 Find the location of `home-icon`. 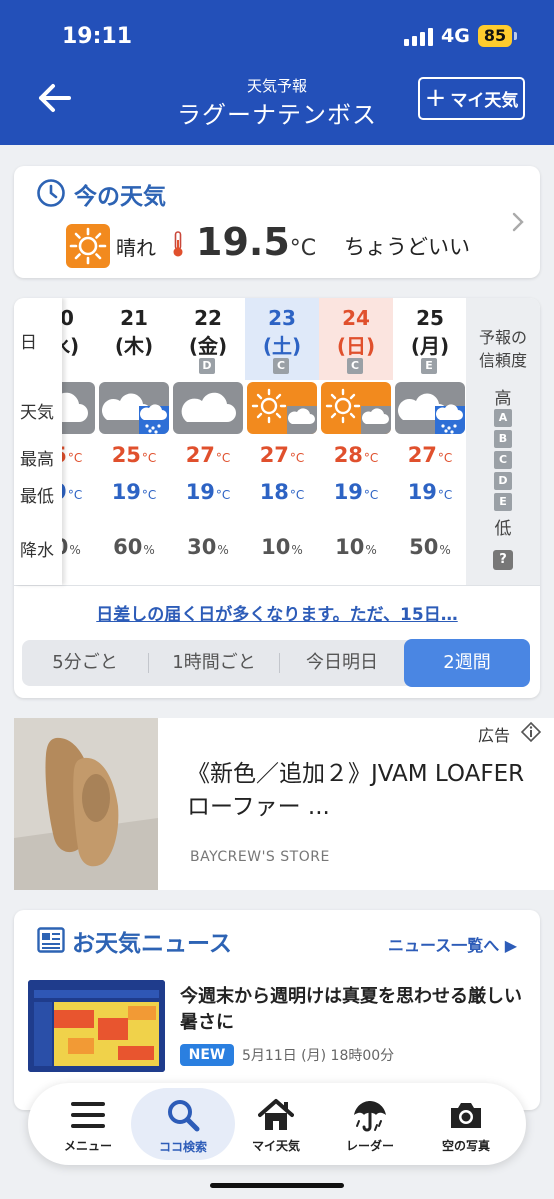

home-icon is located at coordinates (276, 1114).